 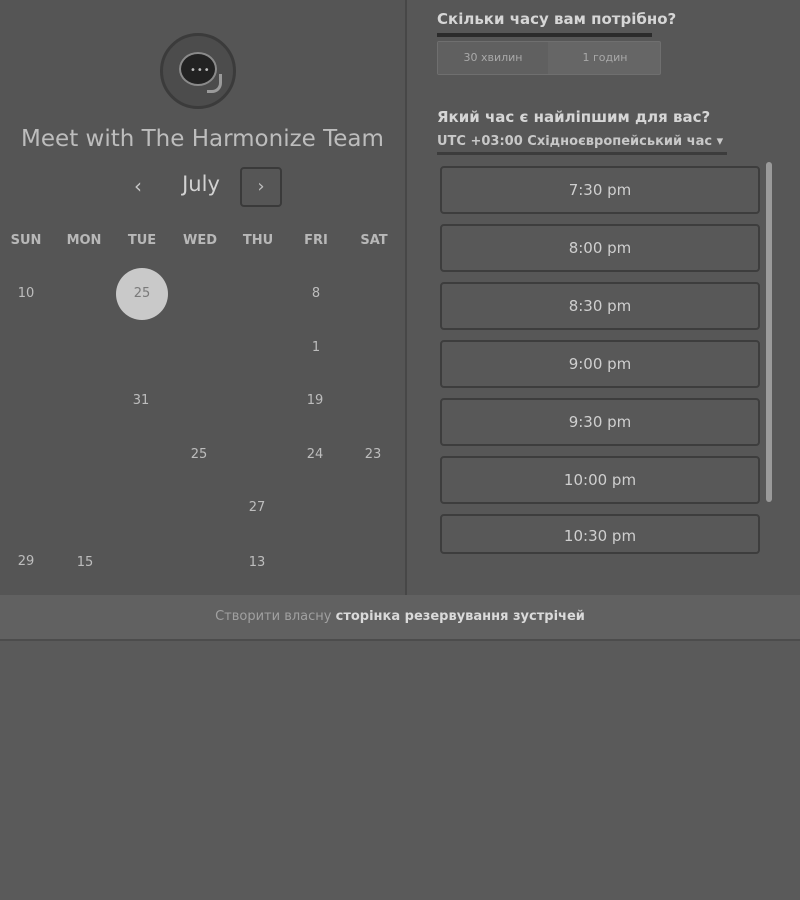 What do you see at coordinates (316, 293) in the screenshot?
I see `calendar-day: 8` at bounding box center [316, 293].